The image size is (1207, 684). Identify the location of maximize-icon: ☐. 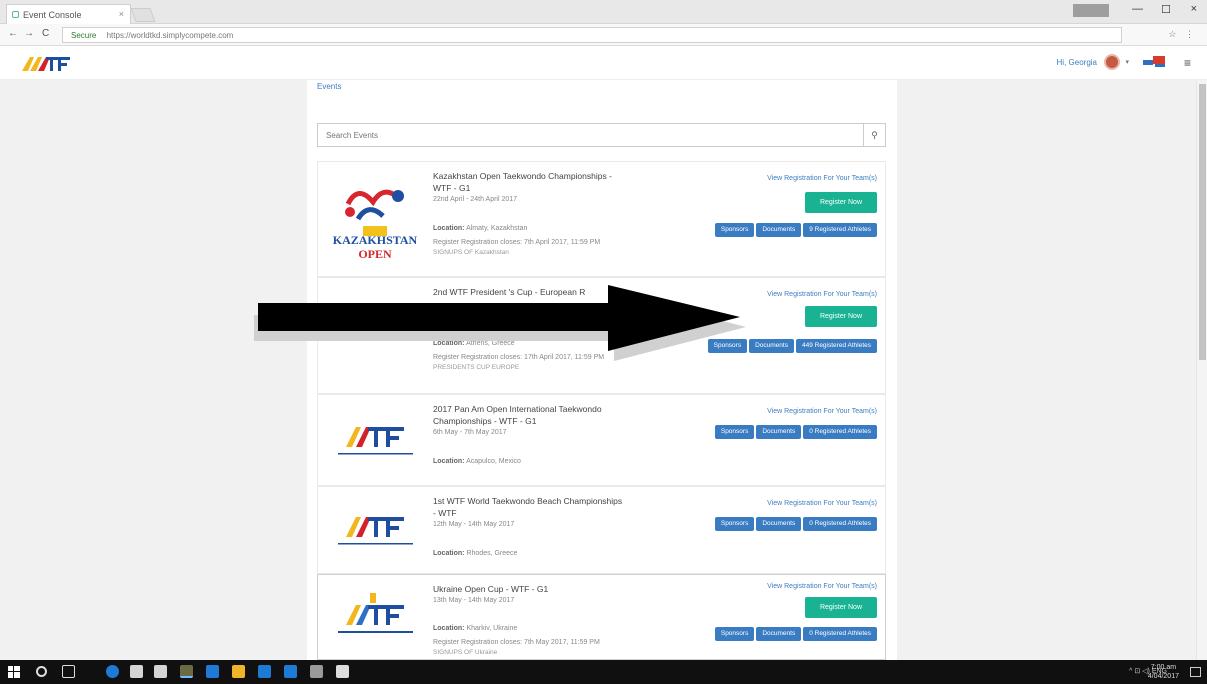
(1166, 9).